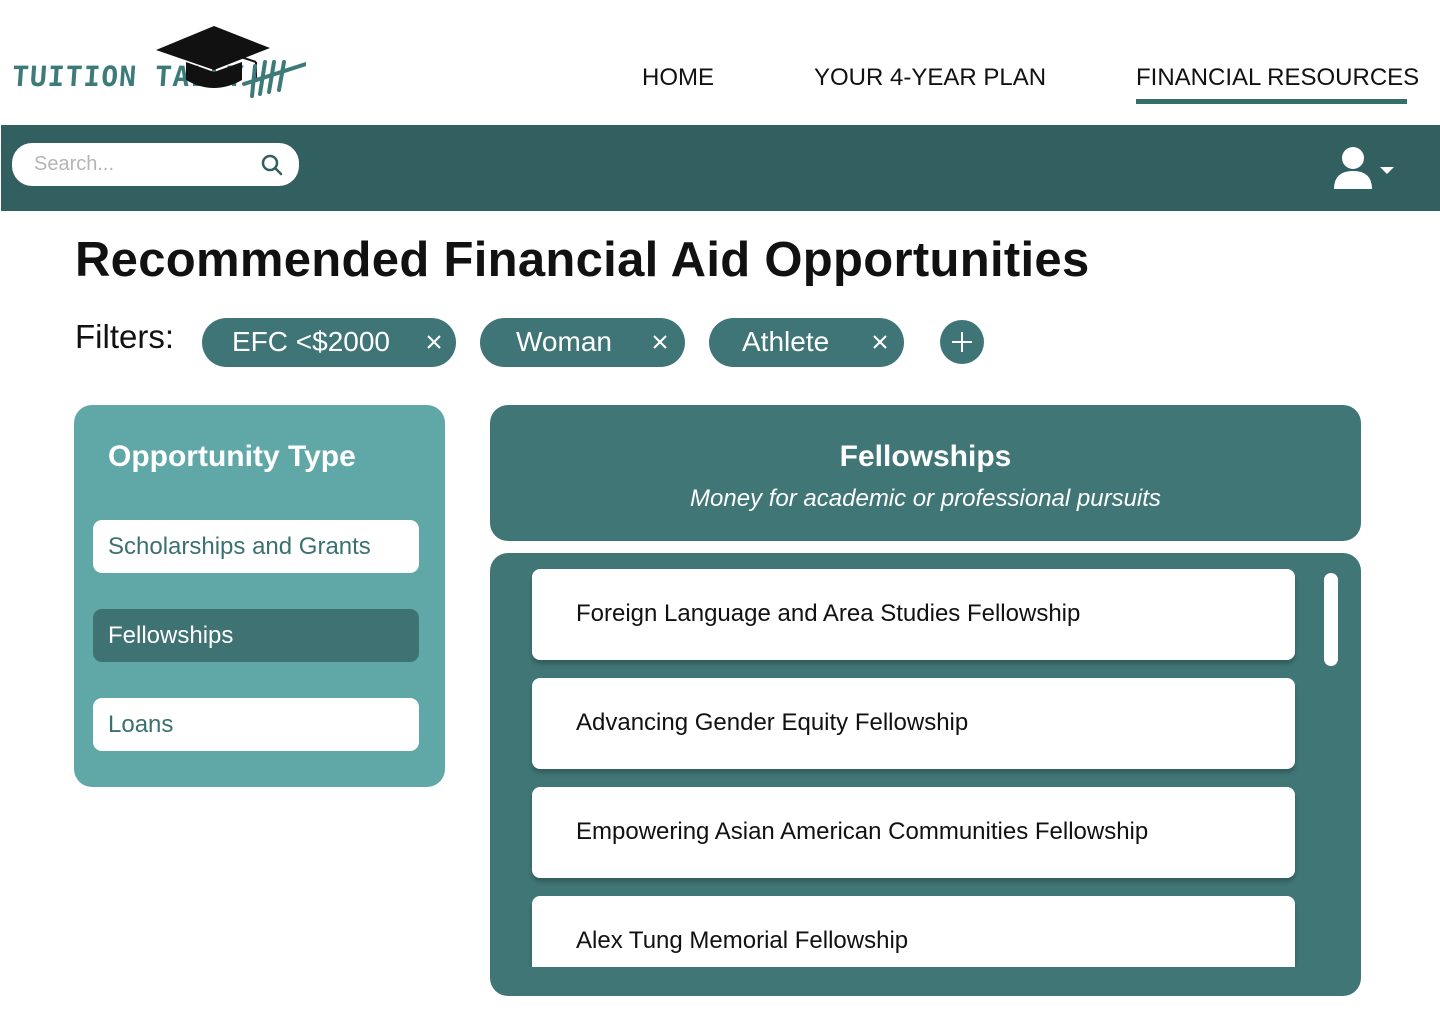 The width and height of the screenshot is (1440, 1024). Describe the element at coordinates (720, 168) in the screenshot. I see `toolbar` at that location.